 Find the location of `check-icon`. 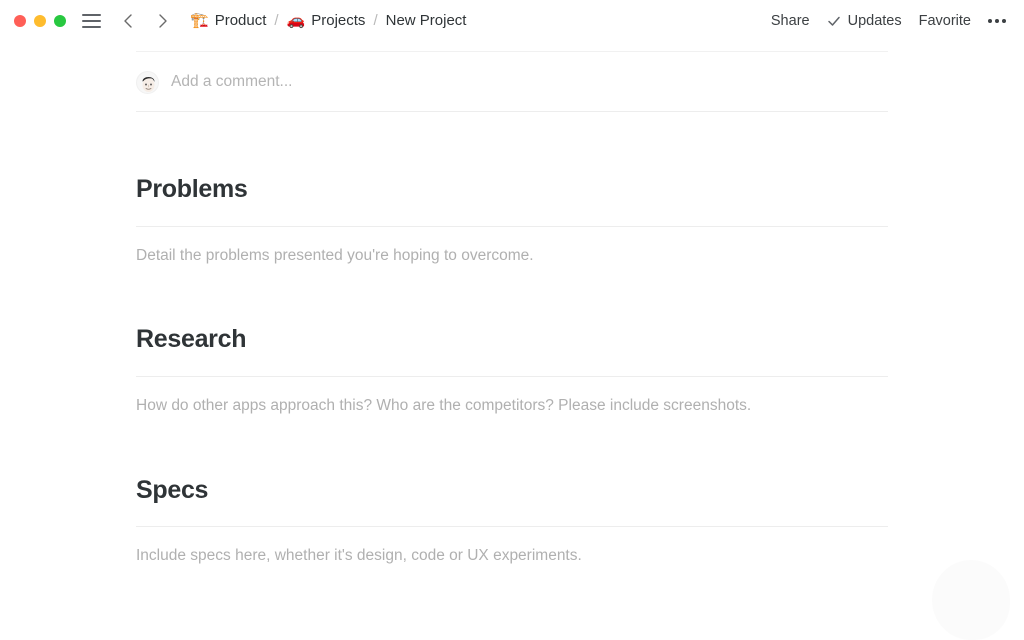

check-icon is located at coordinates (834, 21).